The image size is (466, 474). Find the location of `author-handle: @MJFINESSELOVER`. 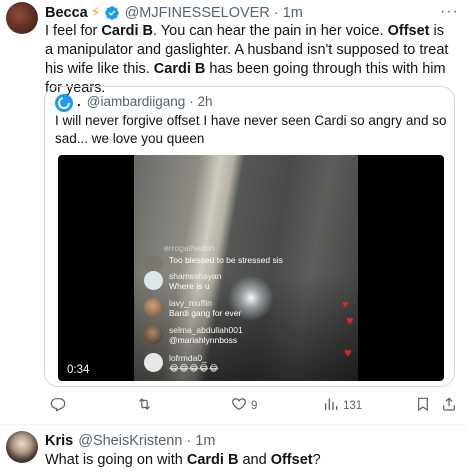

author-handle: @MJFINESSELOVER is located at coordinates (197, 13).